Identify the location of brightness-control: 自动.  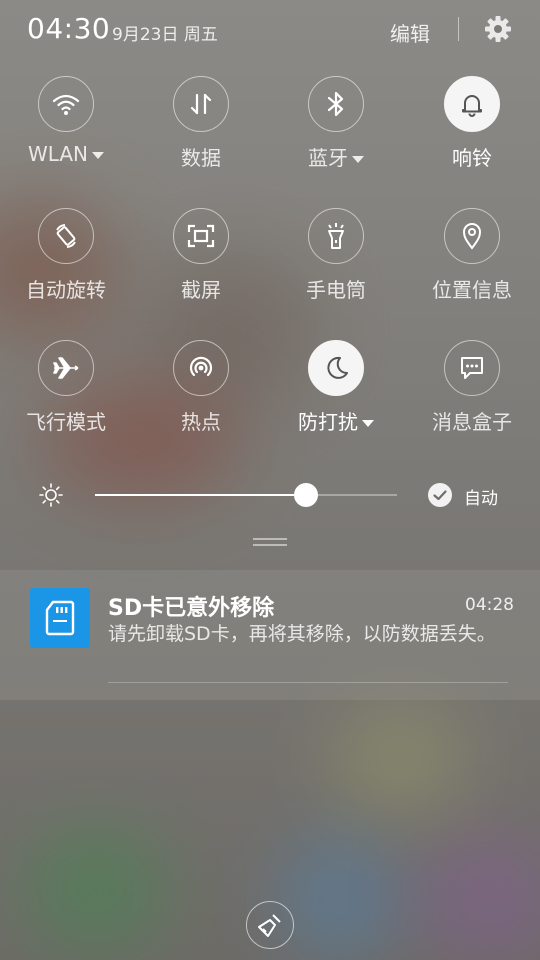
(270, 495).